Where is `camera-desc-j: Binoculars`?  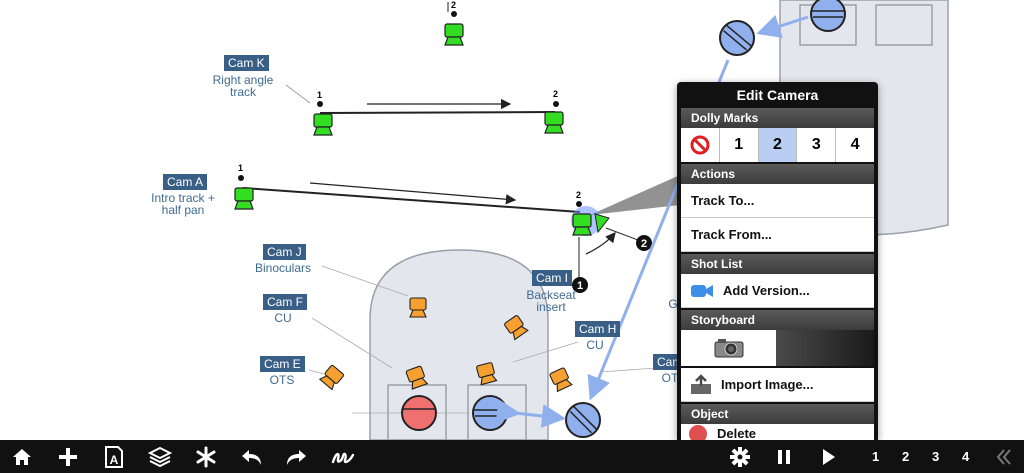 camera-desc-j: Binoculars is located at coordinates (283, 268).